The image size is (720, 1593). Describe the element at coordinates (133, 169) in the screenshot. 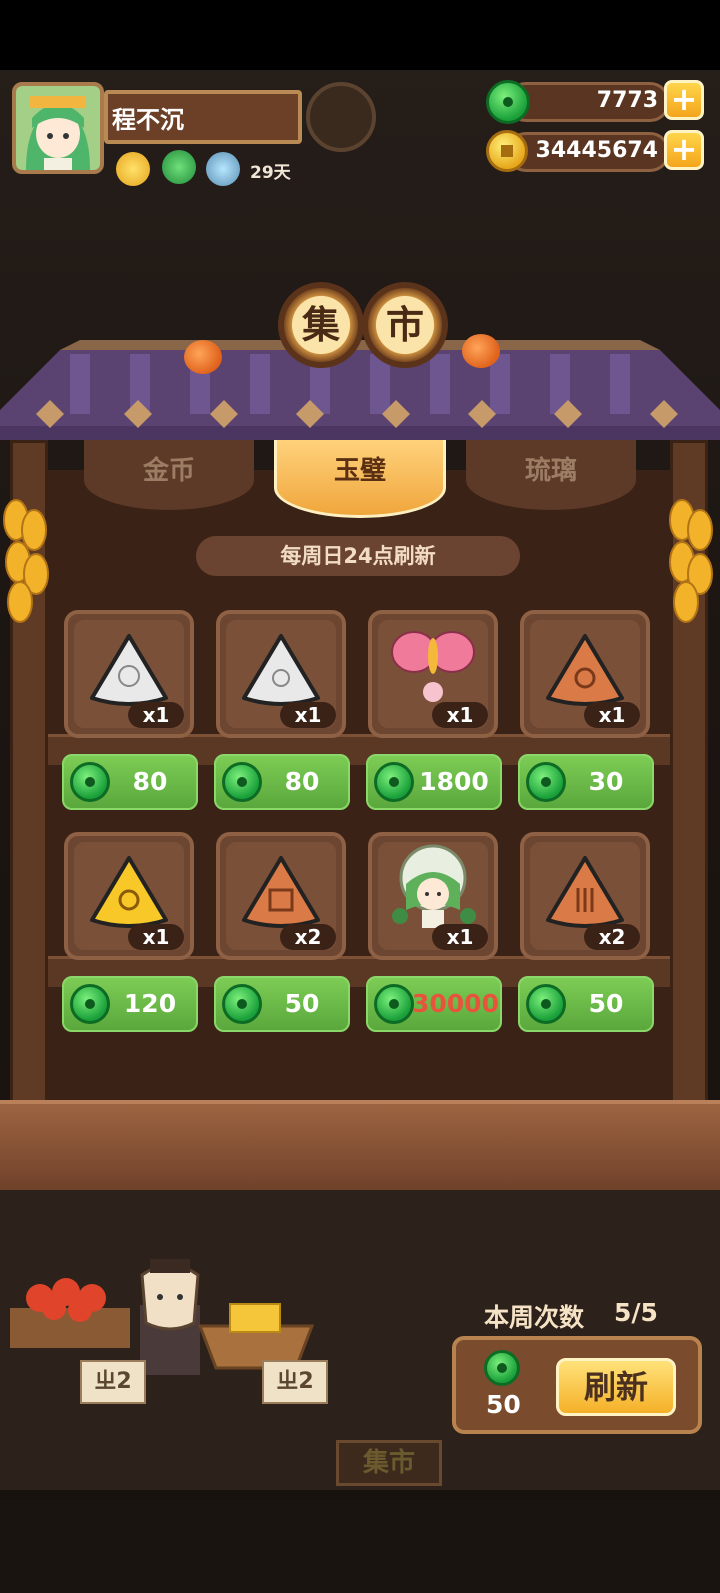

I see `gold-boost-icon` at that location.